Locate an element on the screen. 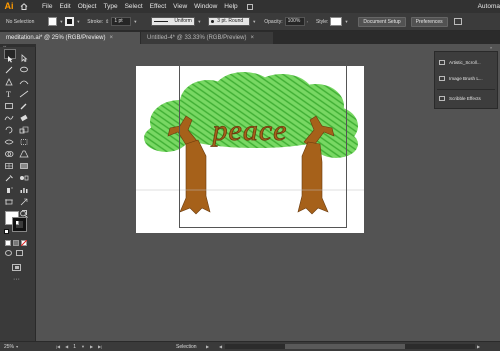 The width and height of the screenshot is (500, 351). app-logo: Ai is located at coordinates (9, 6).